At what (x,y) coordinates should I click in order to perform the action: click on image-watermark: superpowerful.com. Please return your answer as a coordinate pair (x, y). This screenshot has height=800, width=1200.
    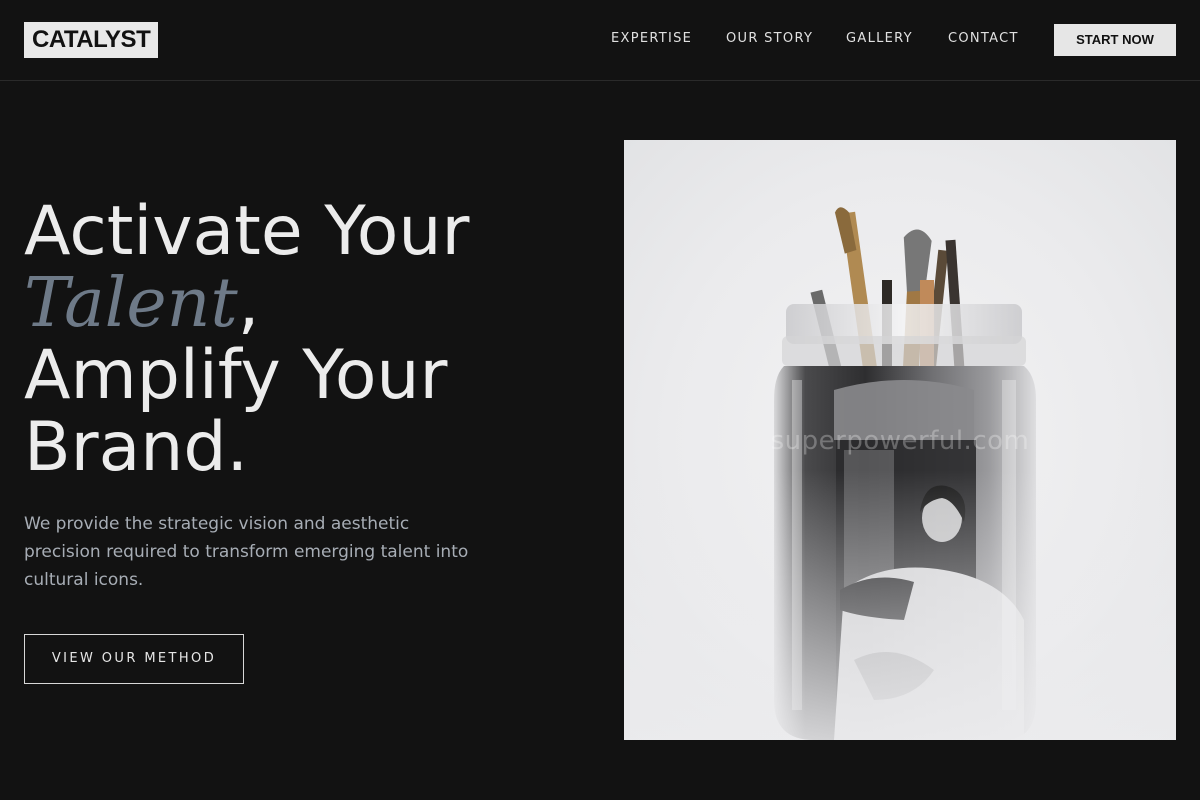
    Looking at the image, I should click on (900, 441).